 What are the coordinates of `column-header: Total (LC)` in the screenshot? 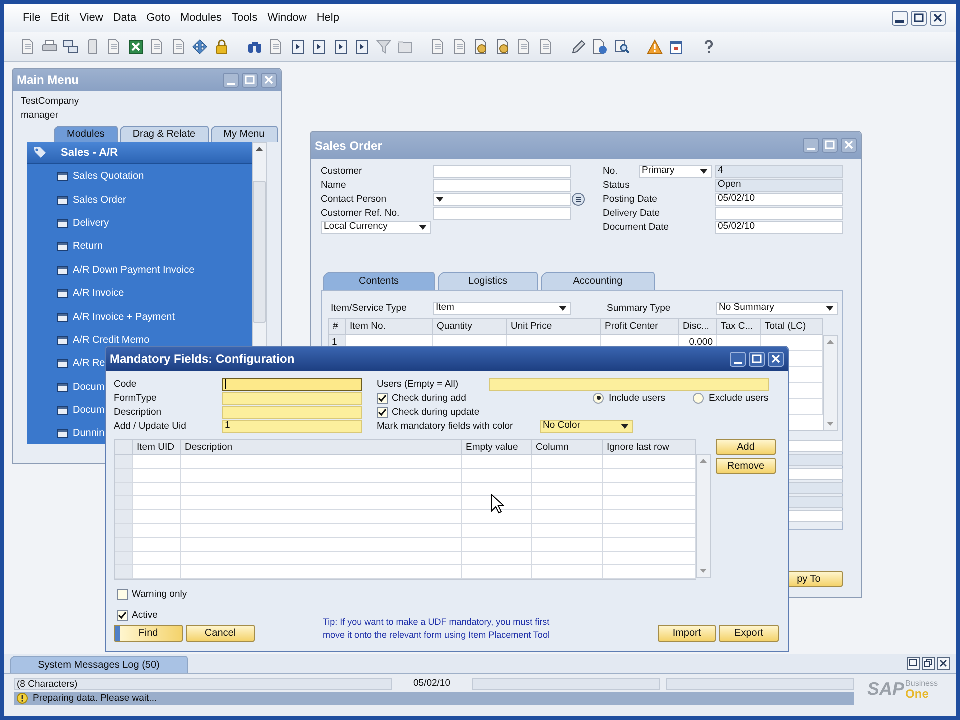 It's located at (792, 326).